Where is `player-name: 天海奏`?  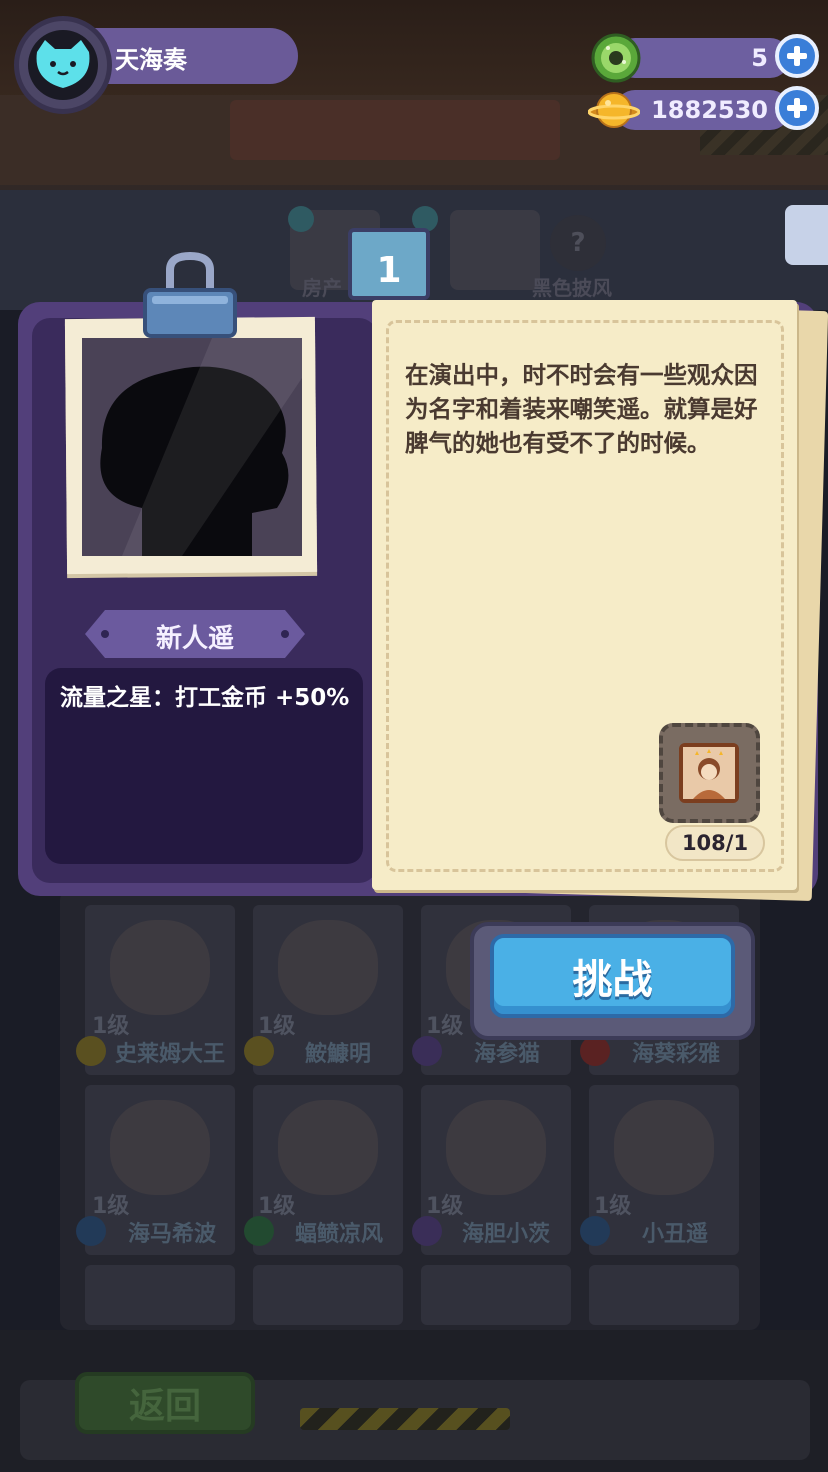
player-name: 天海奏 is located at coordinates (151, 60).